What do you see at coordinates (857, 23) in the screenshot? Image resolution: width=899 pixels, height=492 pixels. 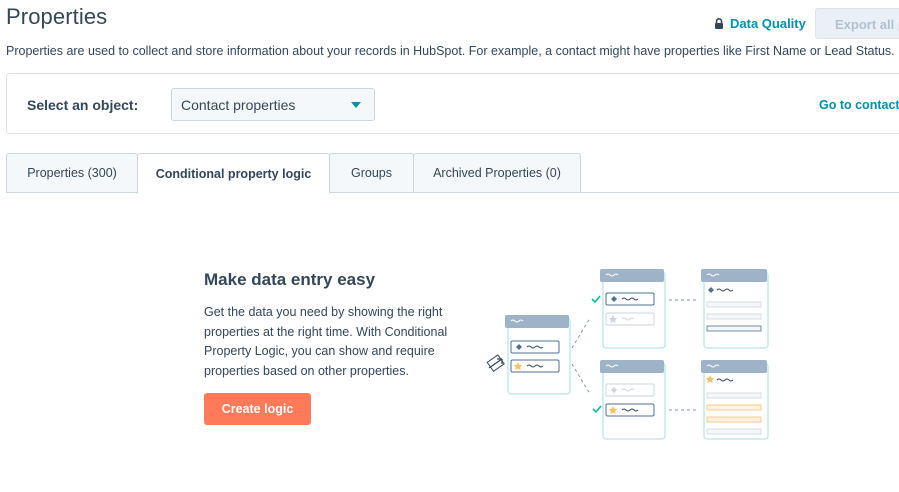 I see `export-all-button: Export all p` at bounding box center [857, 23].